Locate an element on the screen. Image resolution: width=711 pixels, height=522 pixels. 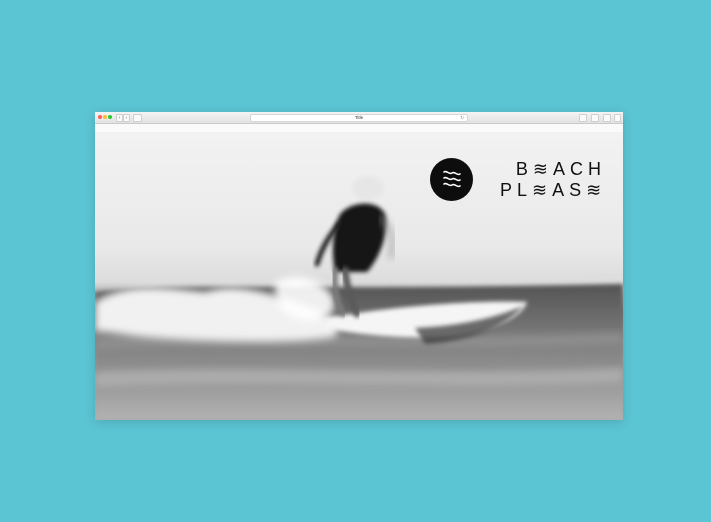
brand-wordmark: B≋ACH PL≋AS≋ is located at coordinates (553, 180).